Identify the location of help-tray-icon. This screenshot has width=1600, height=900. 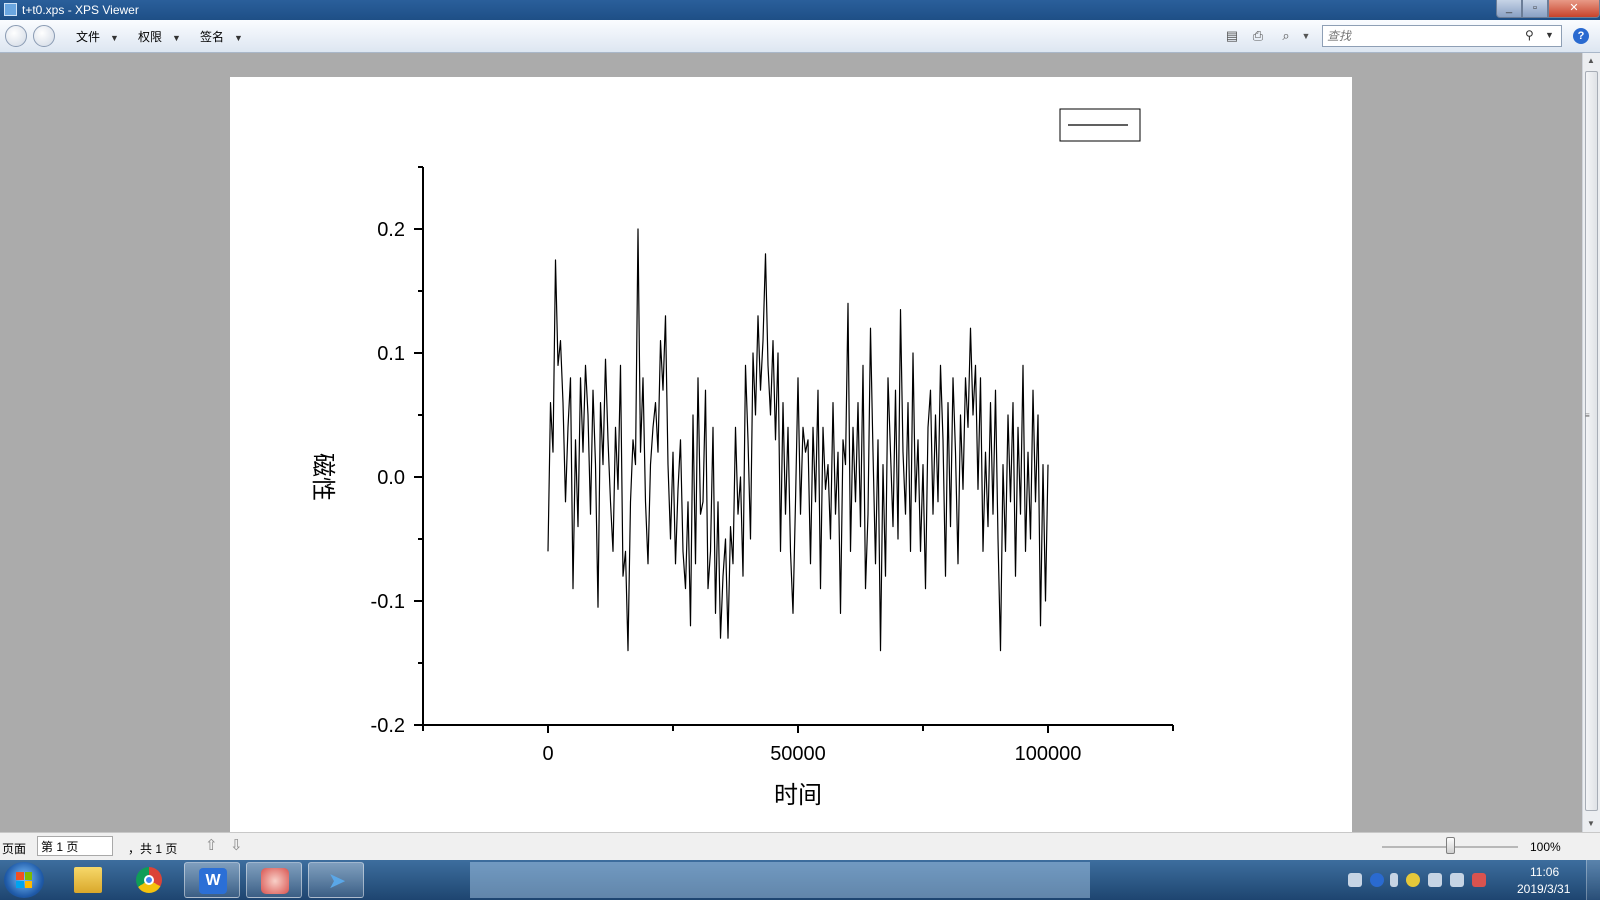
(1377, 880).